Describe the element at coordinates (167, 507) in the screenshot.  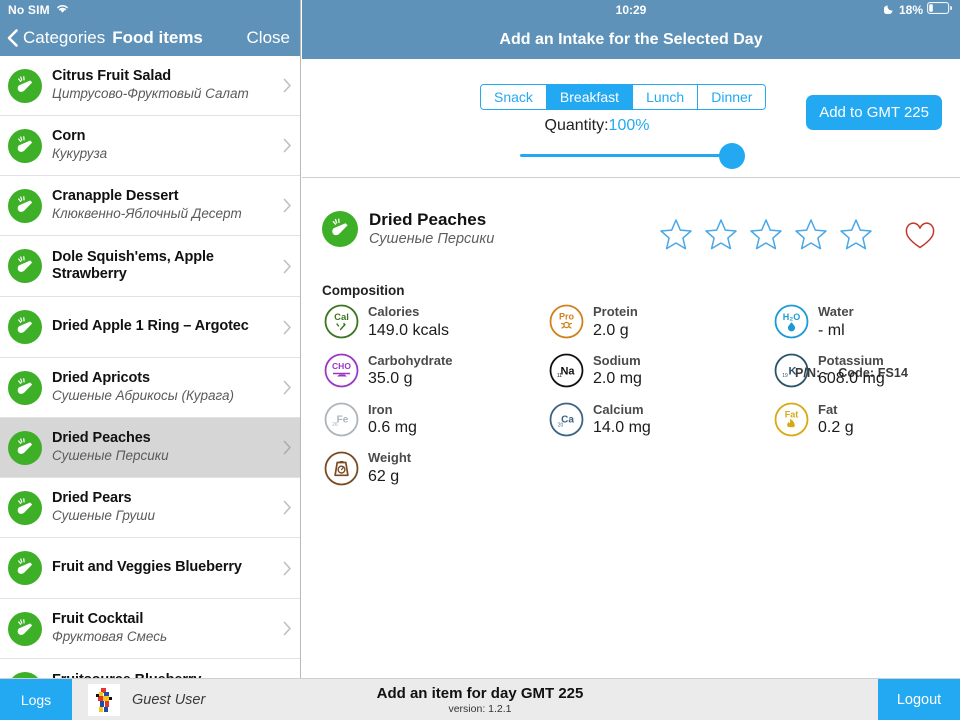
I see `list-item-texts: Dried Pears Сушеные Груши` at that location.